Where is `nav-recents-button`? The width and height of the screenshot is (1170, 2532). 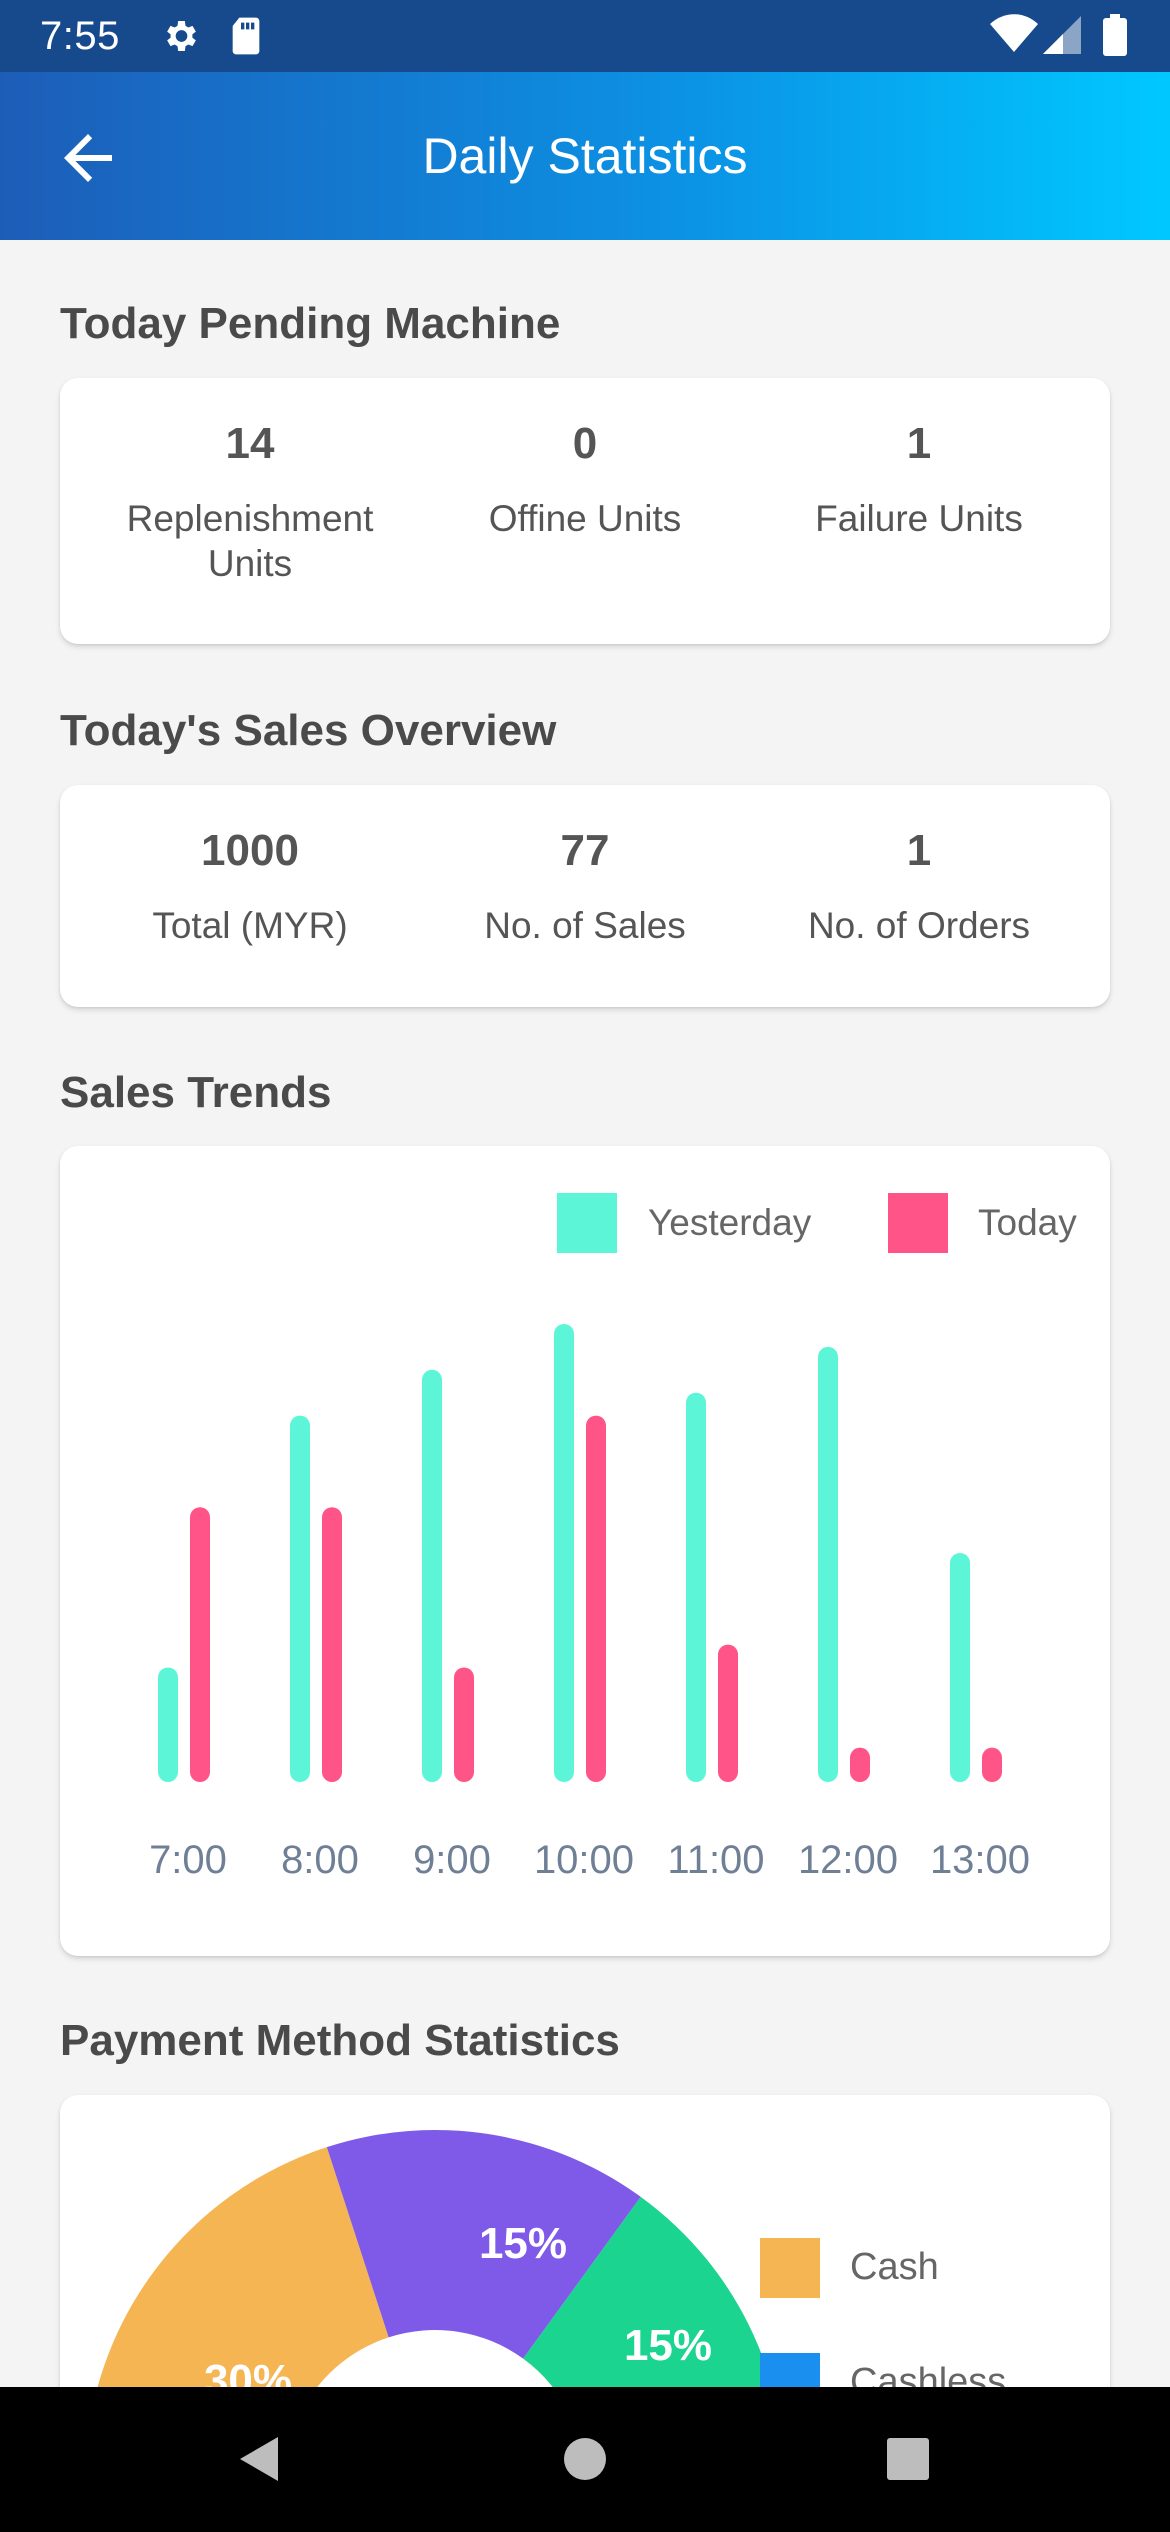 nav-recents-button is located at coordinates (908, 2459).